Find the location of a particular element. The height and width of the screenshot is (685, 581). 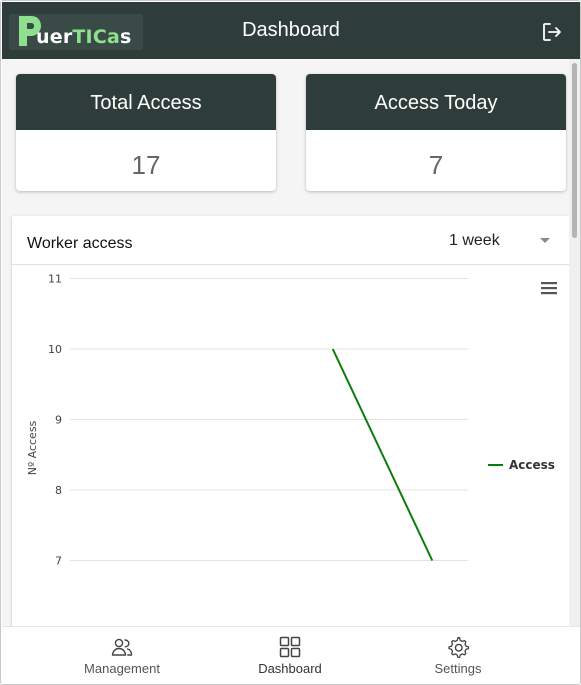

bottom-navigation: Management Dashboard Settings is located at coordinates (291, 655).